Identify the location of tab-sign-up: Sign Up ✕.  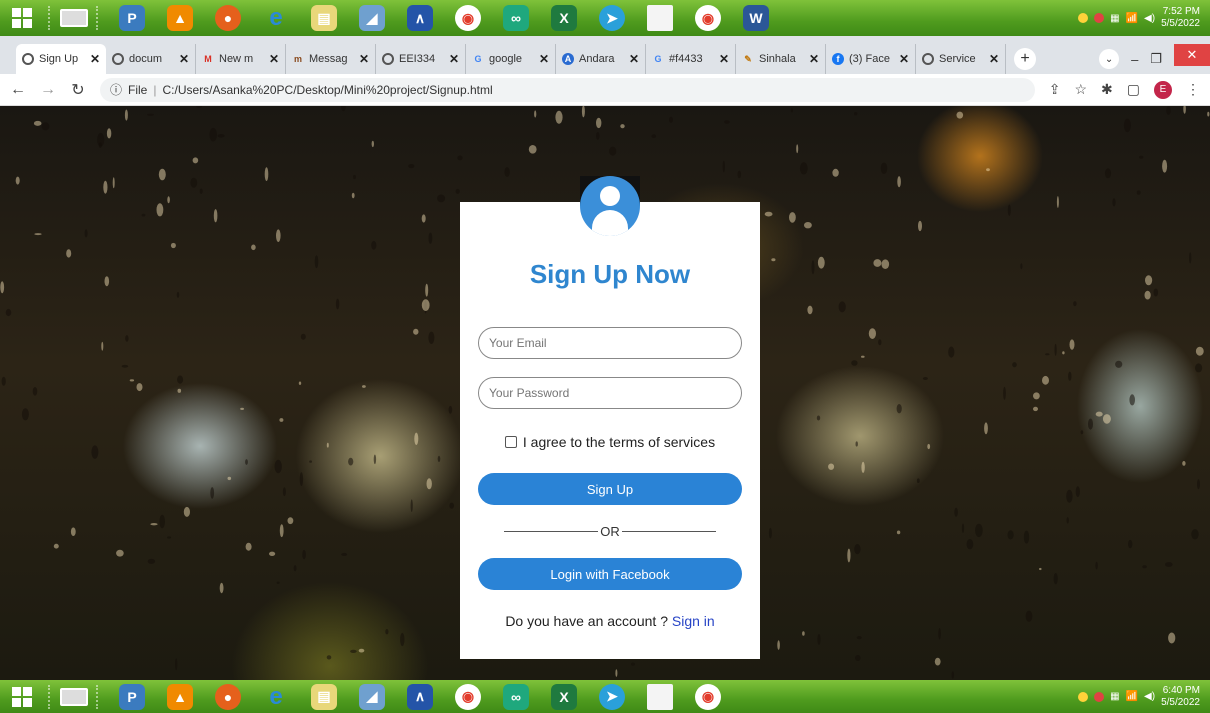
(61, 59).